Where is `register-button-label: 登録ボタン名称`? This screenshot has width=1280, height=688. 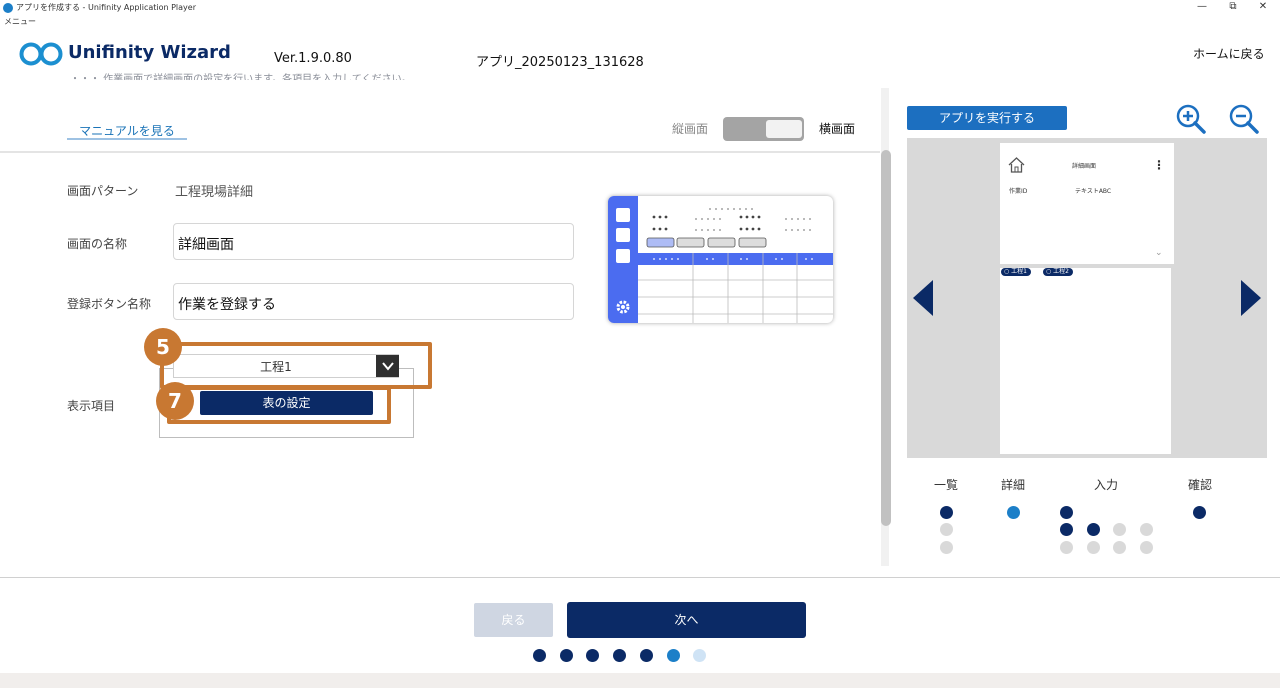 register-button-label: 登録ボタン名称 is located at coordinates (109, 304).